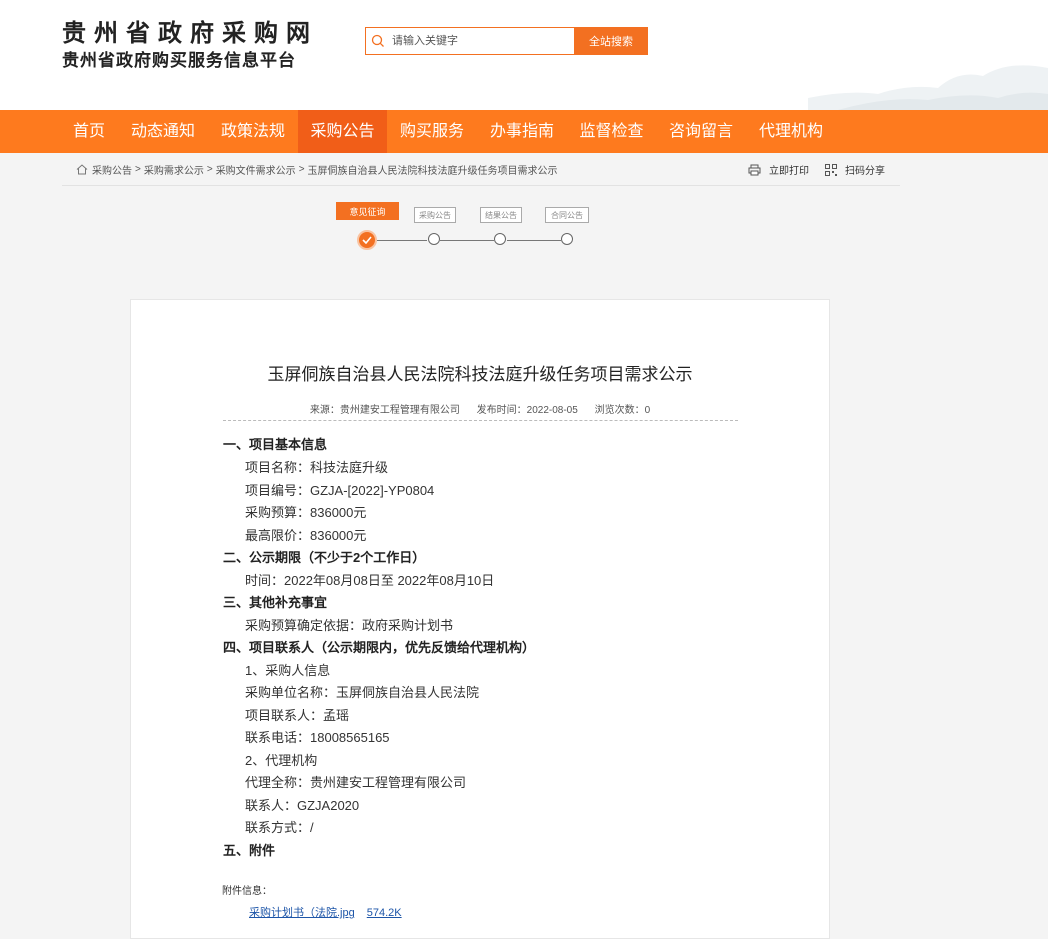  Describe the element at coordinates (89, 131) in the screenshot. I see `nav-item-home: 首页` at that location.